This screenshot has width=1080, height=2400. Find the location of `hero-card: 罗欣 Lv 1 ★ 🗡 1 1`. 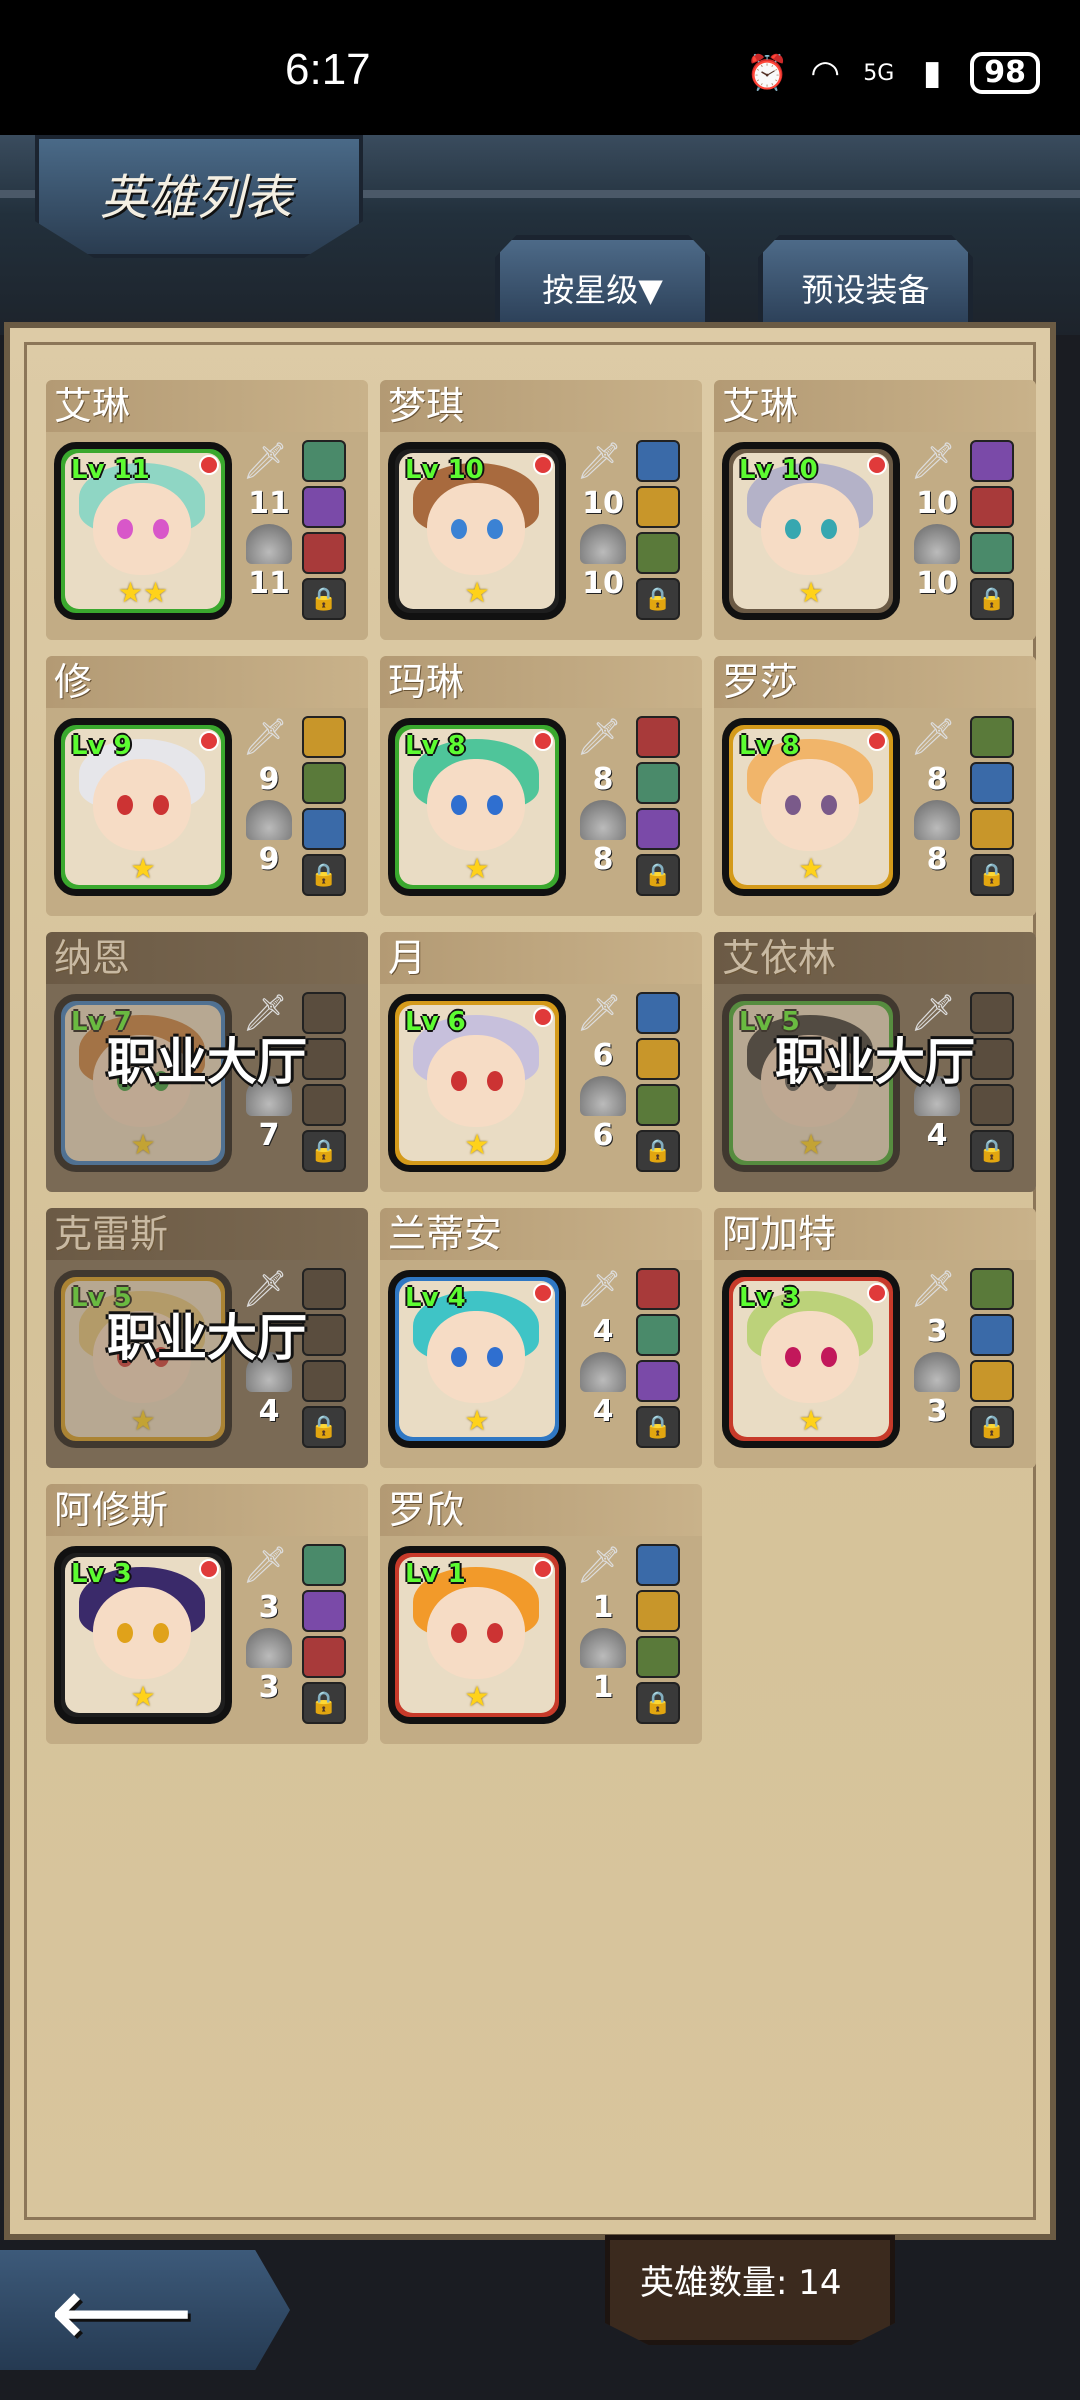

hero-card: 罗欣 Lv 1 ★ 🗡 1 1 is located at coordinates (541, 1614).